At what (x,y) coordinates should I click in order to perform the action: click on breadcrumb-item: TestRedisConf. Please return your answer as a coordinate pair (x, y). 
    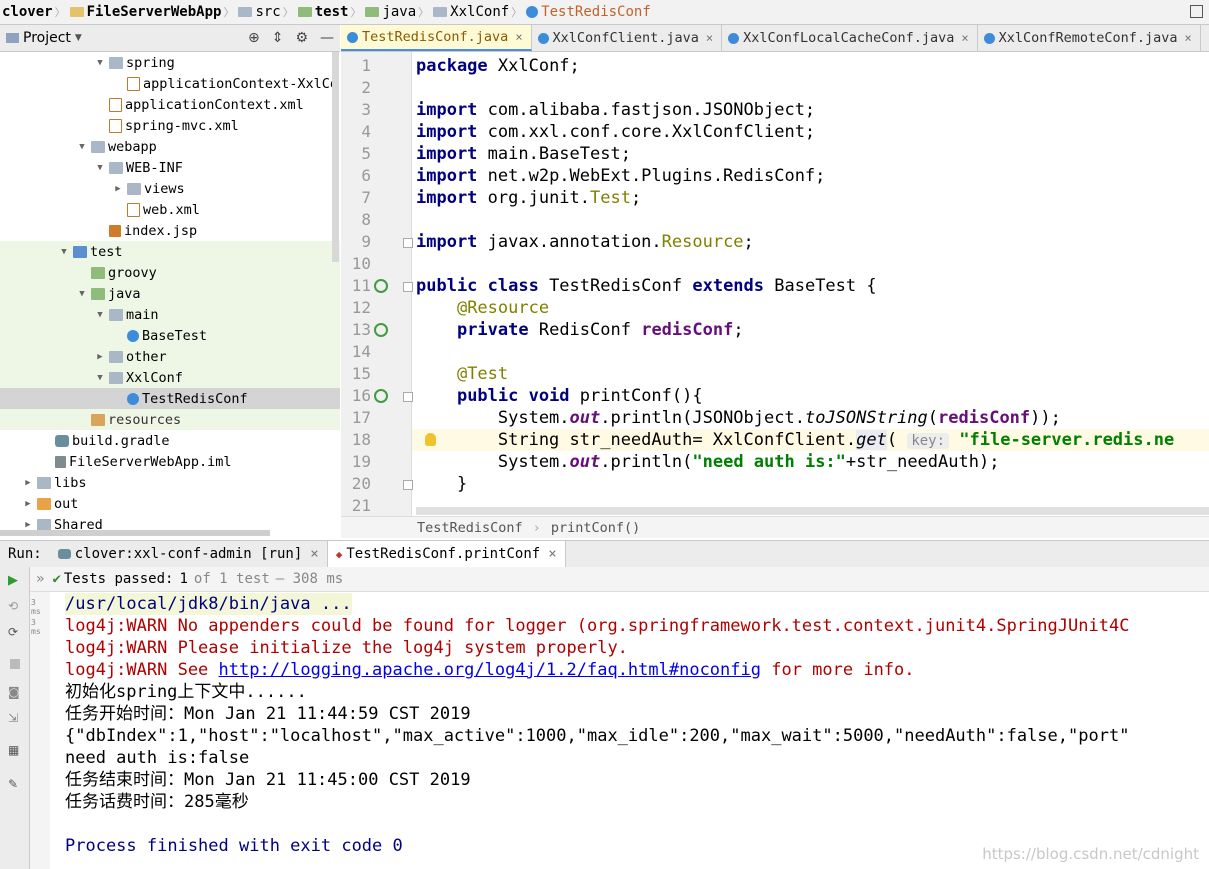
    Looking at the image, I should click on (587, 12).